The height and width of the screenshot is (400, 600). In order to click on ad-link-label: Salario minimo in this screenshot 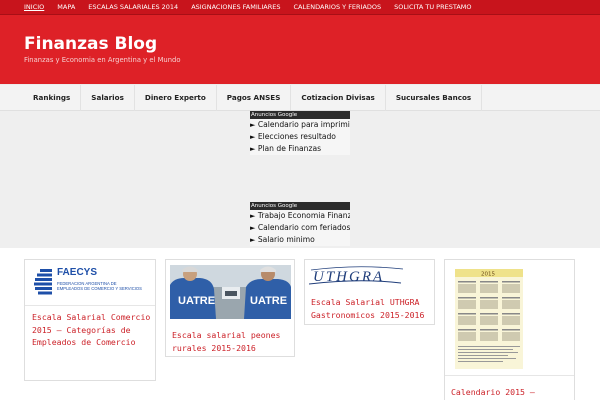, I will do `click(286, 239)`.